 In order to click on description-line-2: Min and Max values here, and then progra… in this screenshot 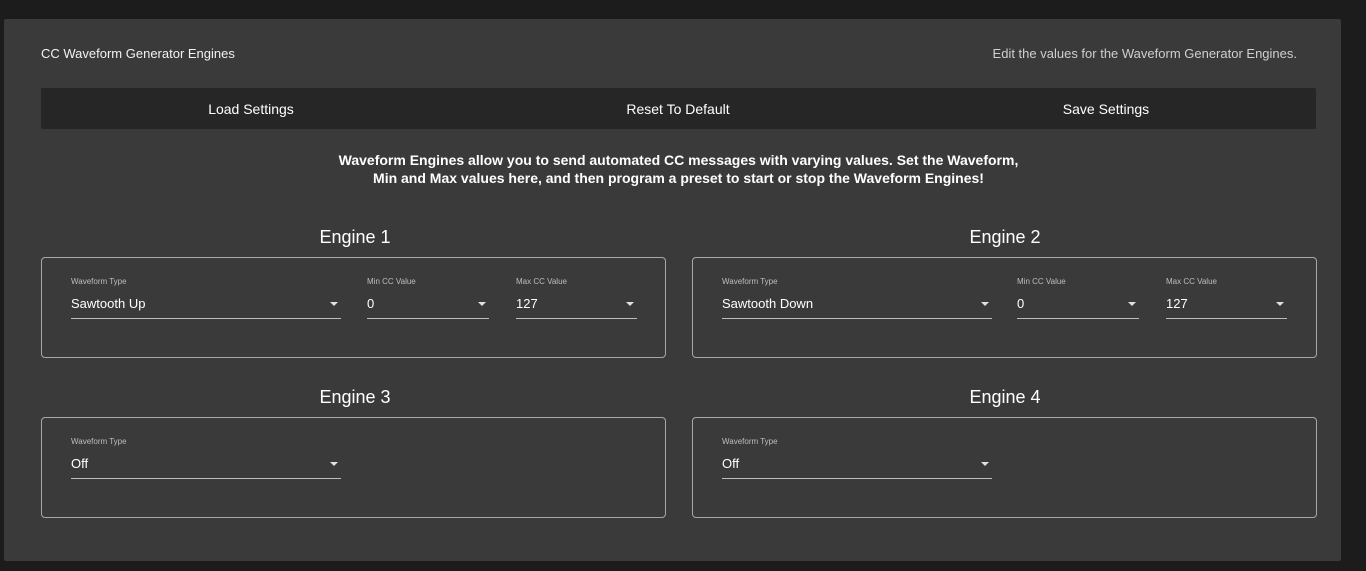, I will do `click(678, 178)`.